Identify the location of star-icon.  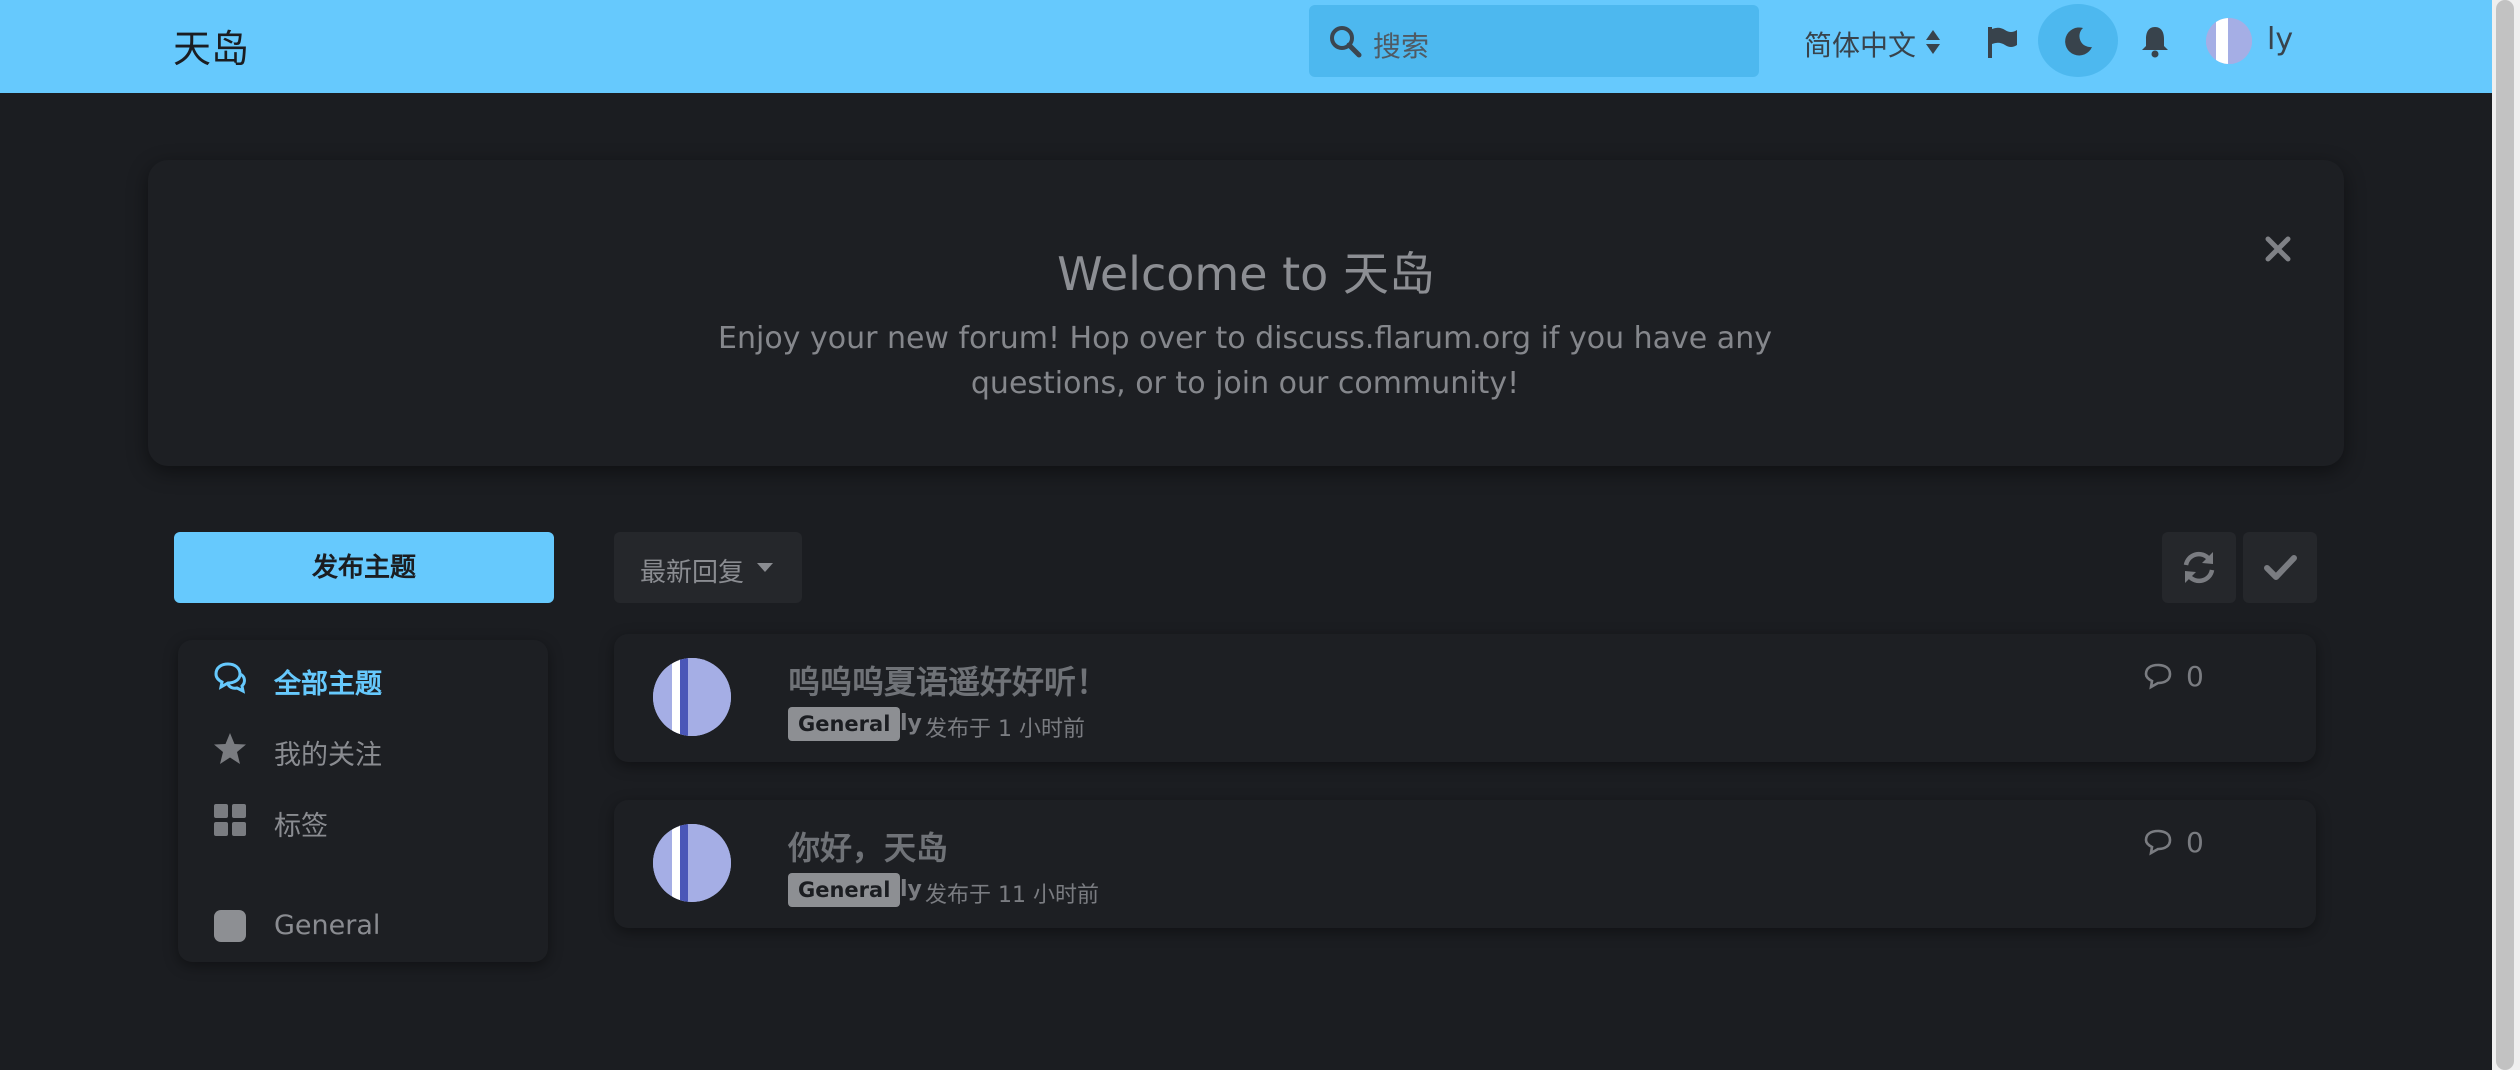
(230, 748).